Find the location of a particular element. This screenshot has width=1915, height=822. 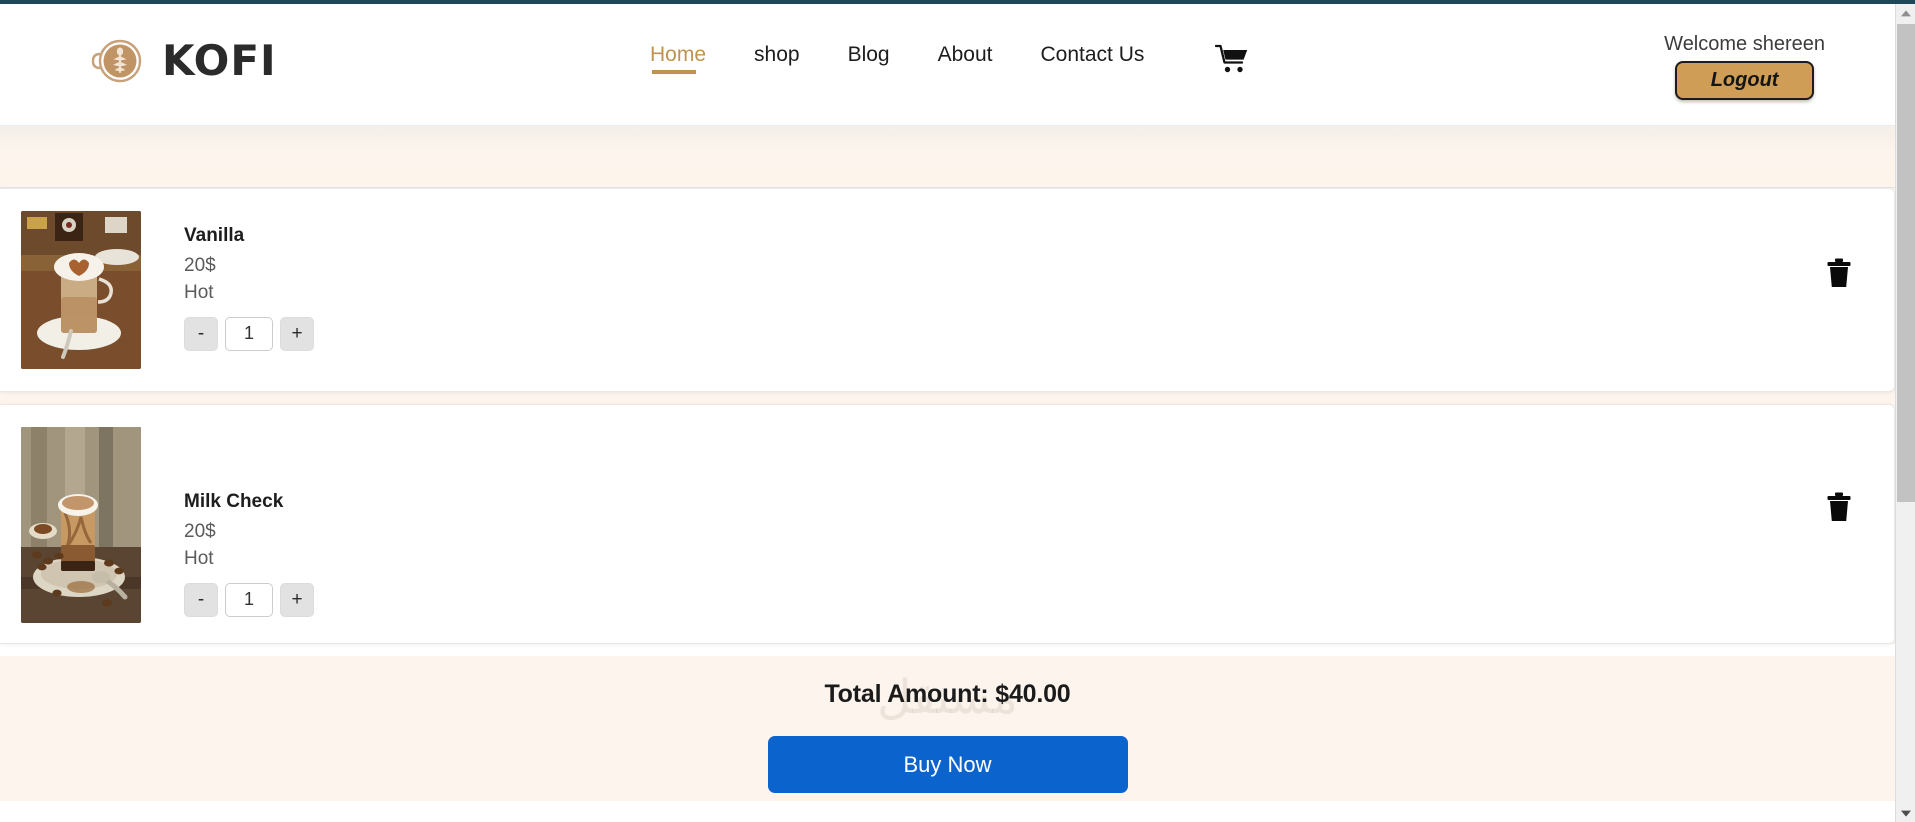

nav-item-blog: Blog is located at coordinates (869, 59).